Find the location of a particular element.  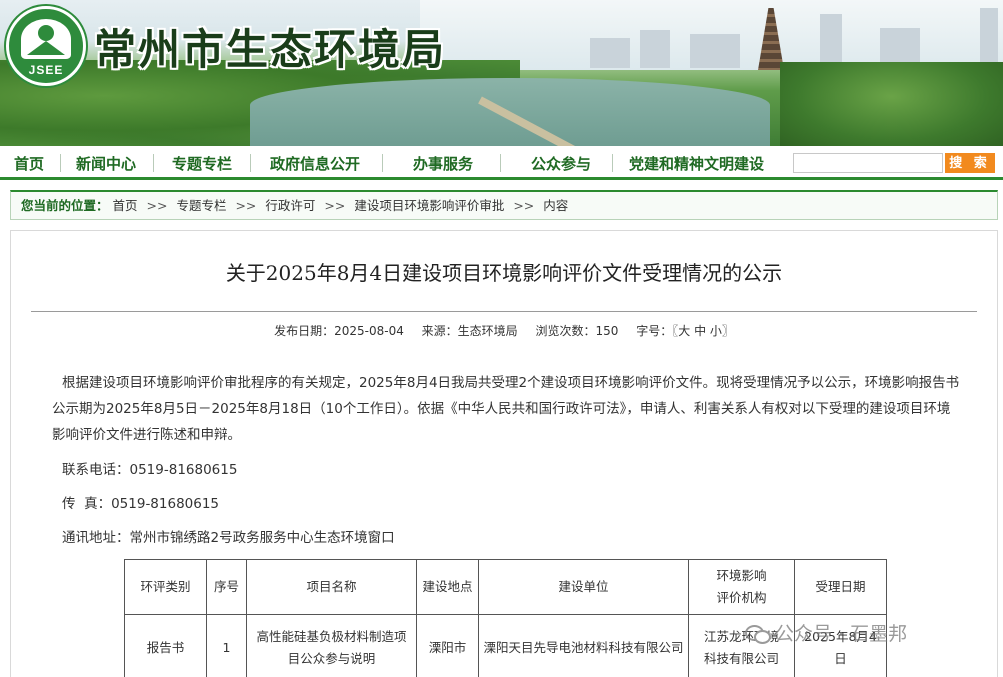

cell-unit: 溧阳天目先导电池材料科技有限公司 is located at coordinates (583, 645).